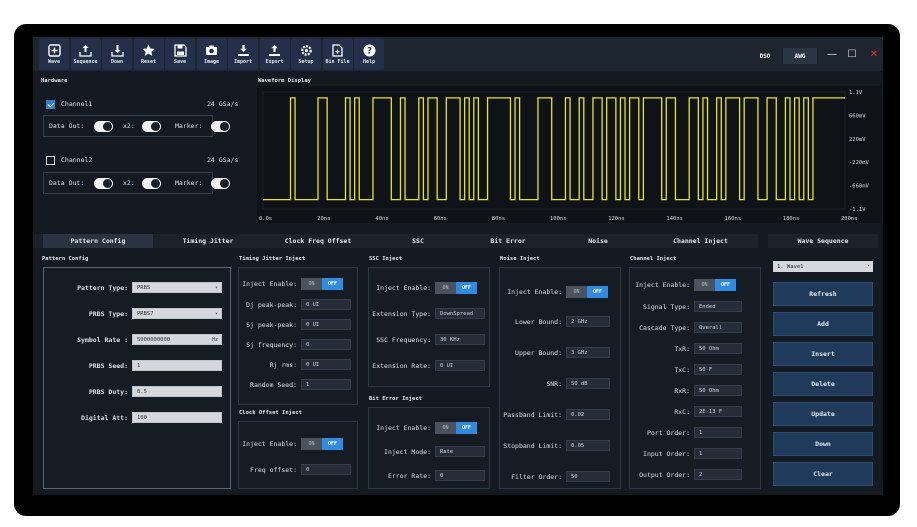 The image size is (917, 527). What do you see at coordinates (272, 259) in the screenshot?
I see `timing-jitter-title: Timing Jitter Inject` at bounding box center [272, 259].